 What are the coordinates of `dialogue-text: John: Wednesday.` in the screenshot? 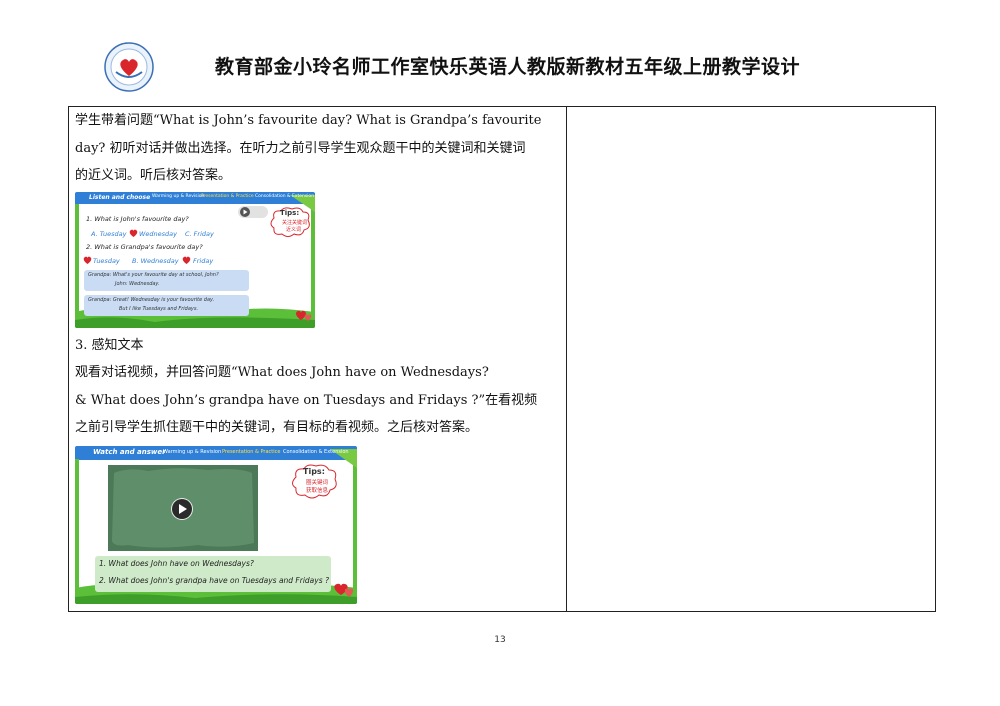 It's located at (137, 283).